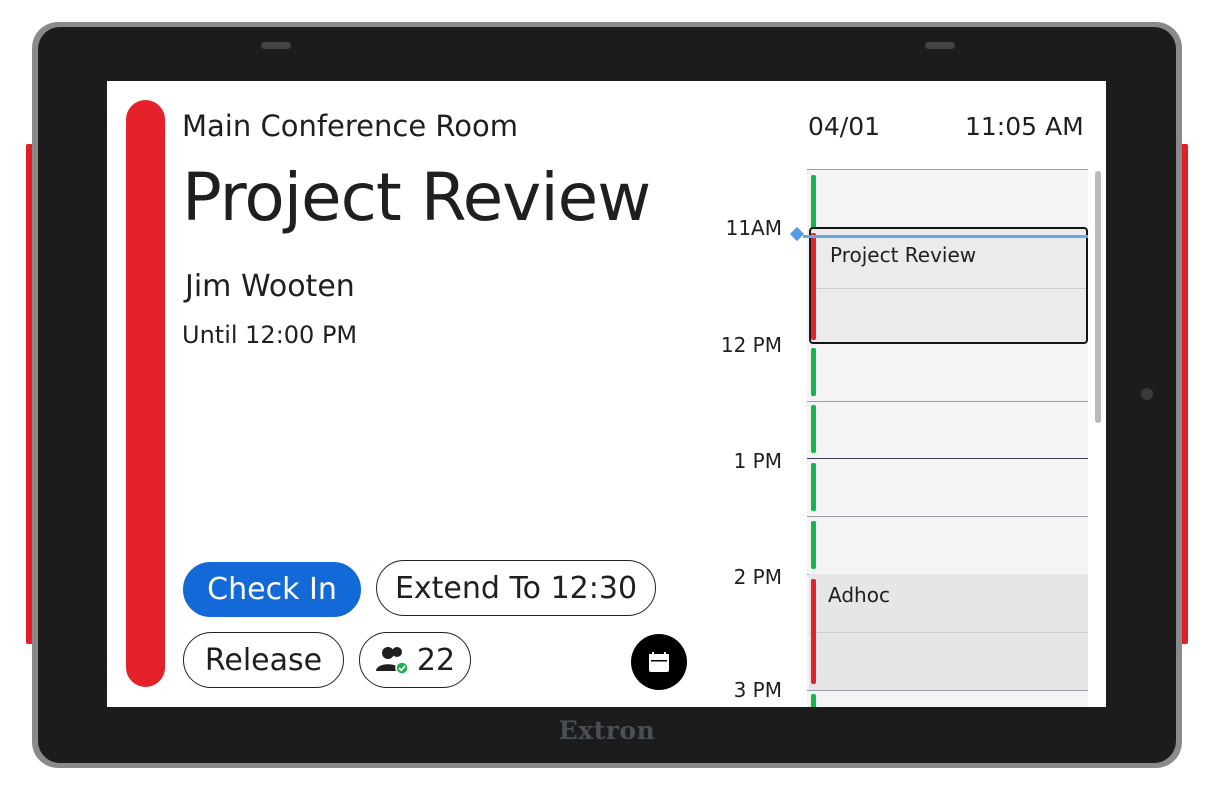  Describe the element at coordinates (270, 335) in the screenshot. I see `meeting-end-time: Until 12:00 PM` at that location.